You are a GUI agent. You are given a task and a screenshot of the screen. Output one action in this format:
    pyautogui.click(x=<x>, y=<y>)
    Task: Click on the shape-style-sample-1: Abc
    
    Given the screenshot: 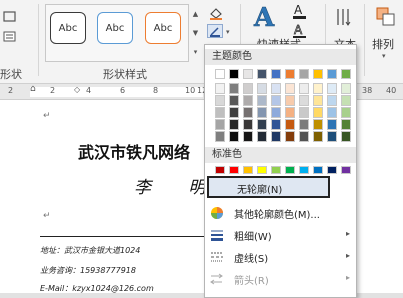 What is the action you would take?
    pyautogui.click(x=68, y=28)
    